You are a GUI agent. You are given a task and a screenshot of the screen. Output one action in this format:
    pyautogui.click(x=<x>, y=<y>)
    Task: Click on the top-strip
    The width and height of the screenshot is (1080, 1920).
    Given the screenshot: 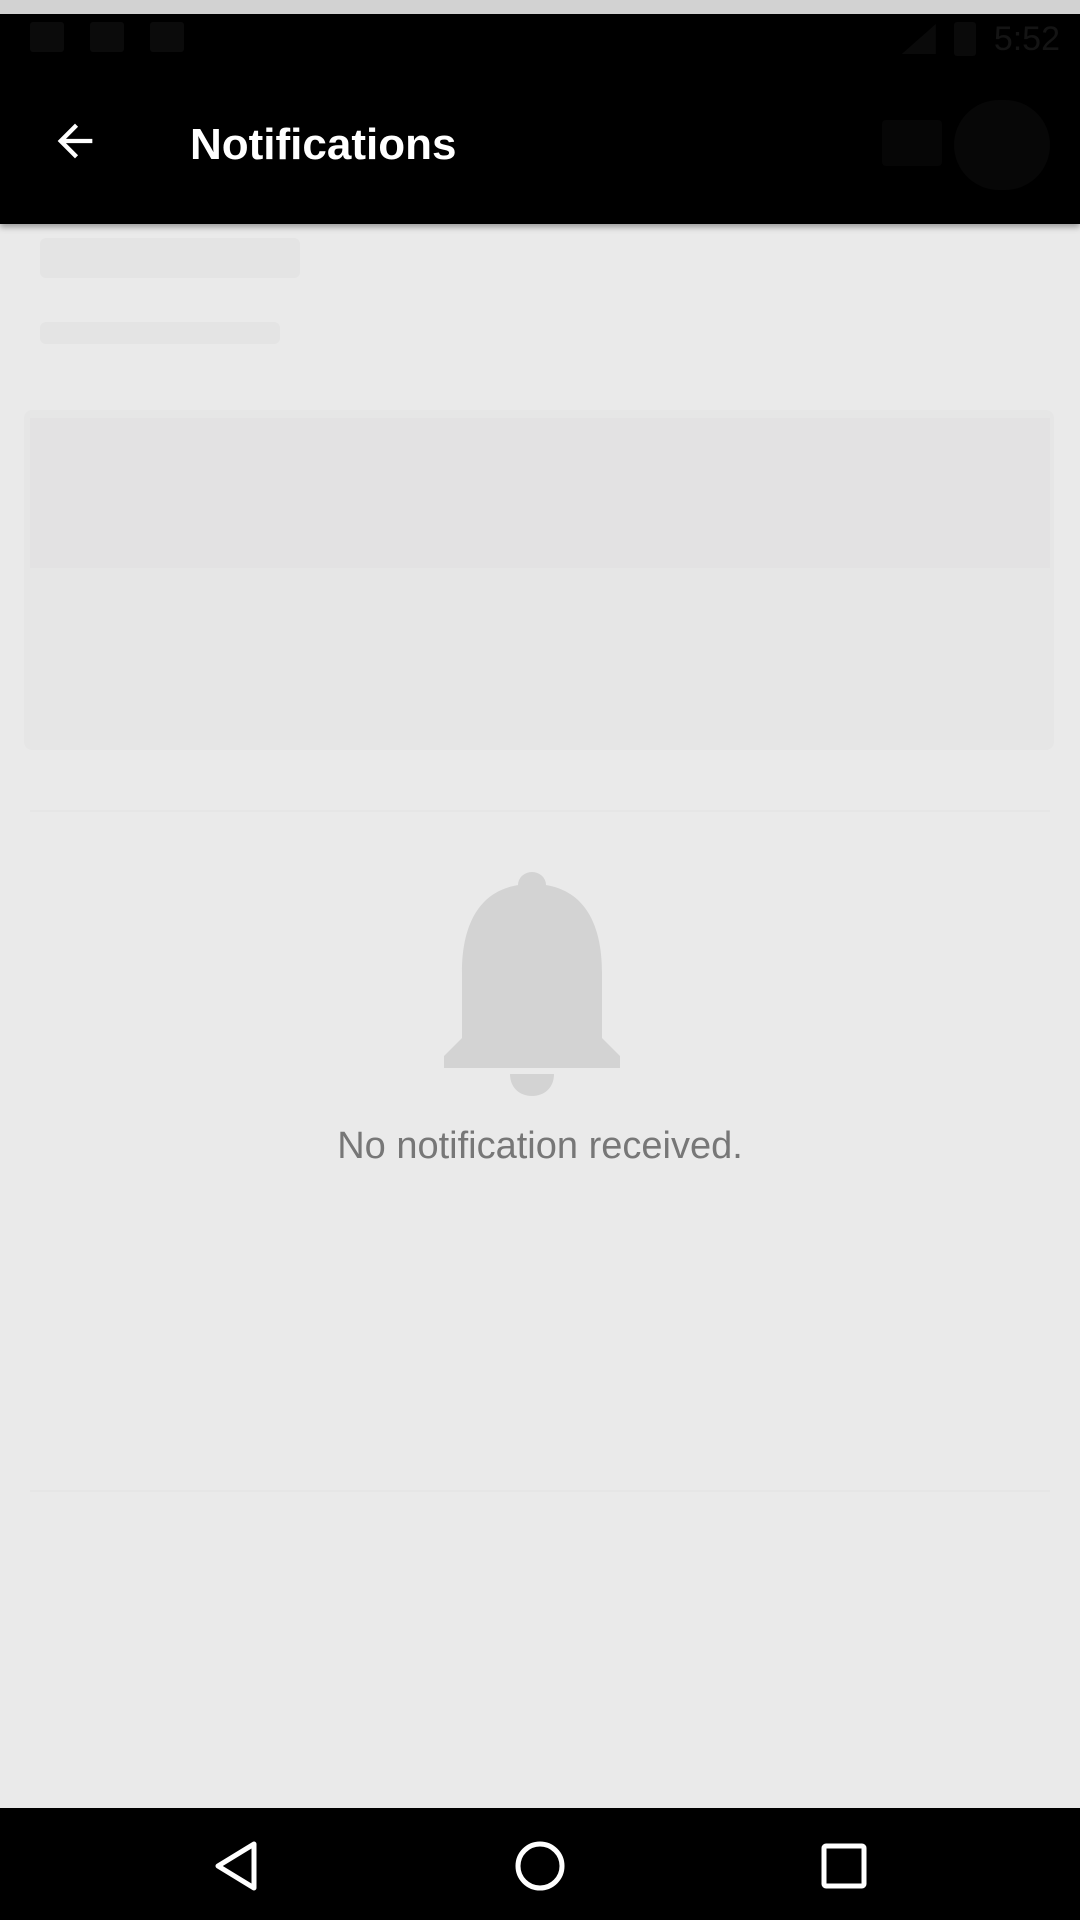 What is the action you would take?
    pyautogui.click(x=540, y=7)
    